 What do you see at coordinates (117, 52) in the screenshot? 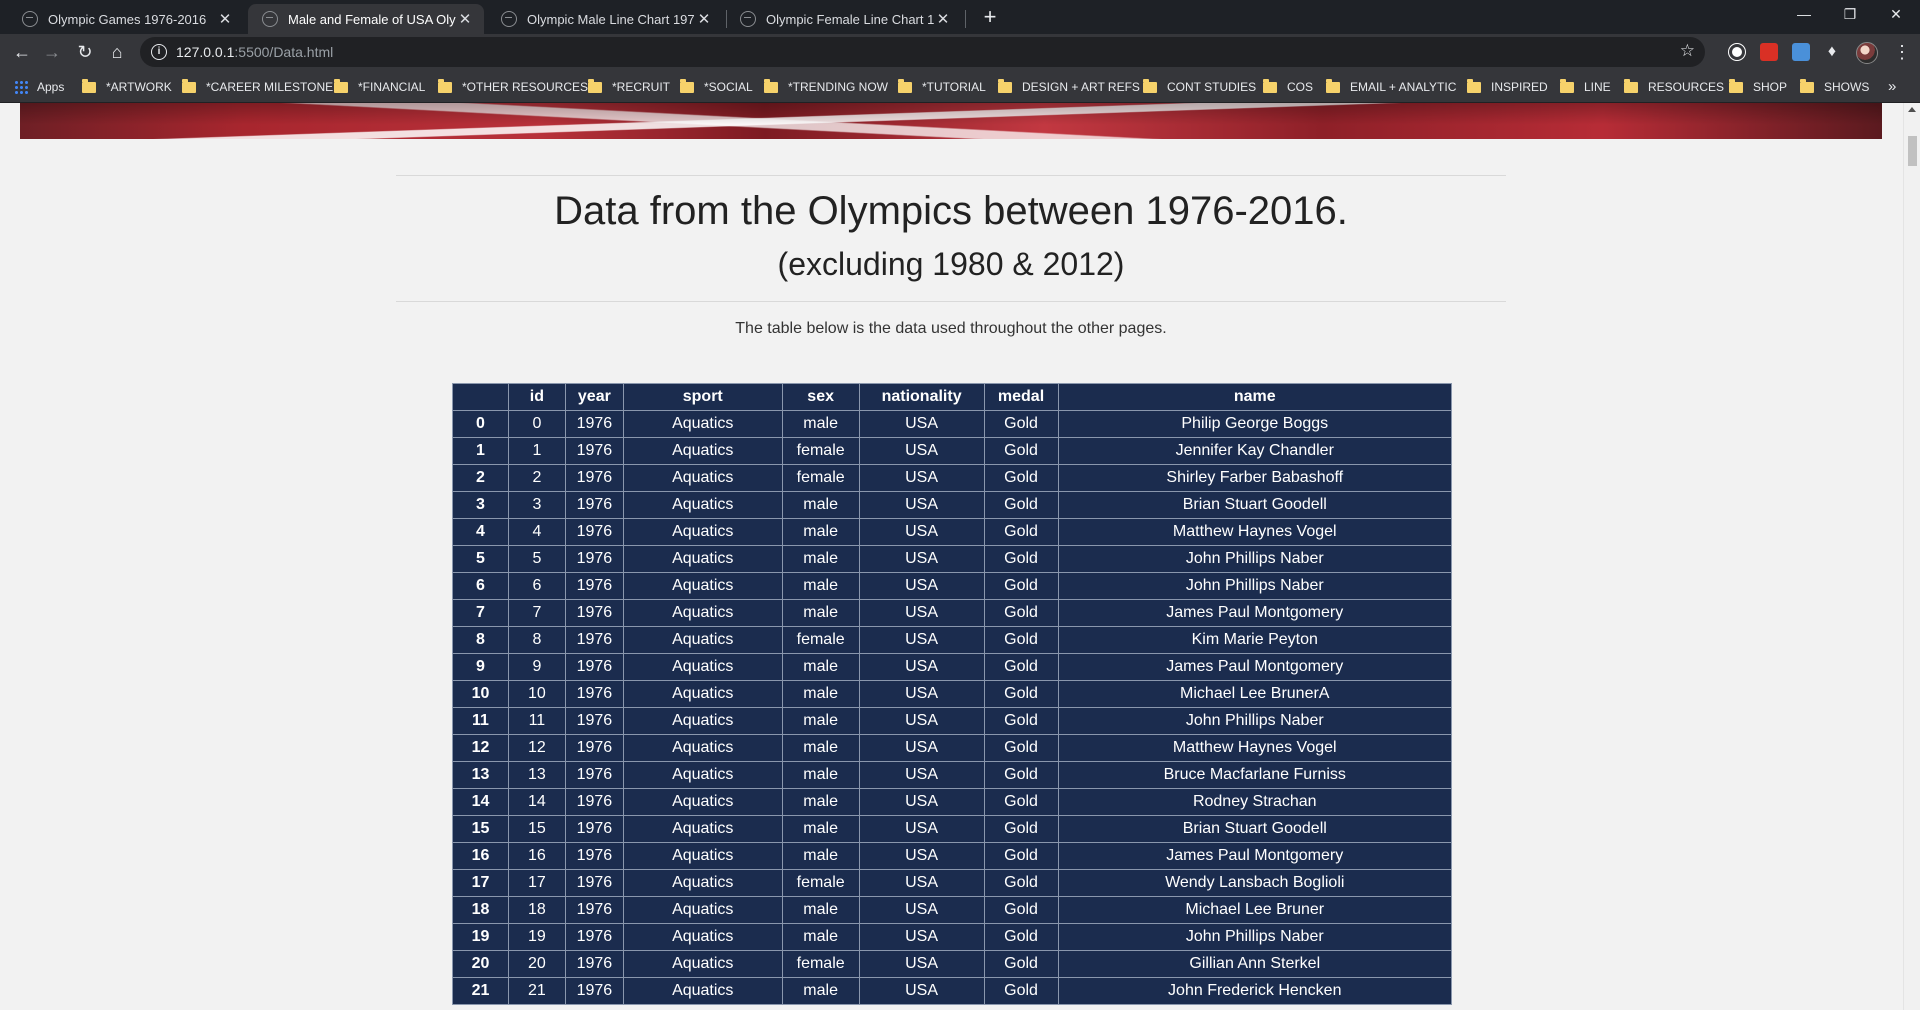
I see `home-icon: ⌂` at bounding box center [117, 52].